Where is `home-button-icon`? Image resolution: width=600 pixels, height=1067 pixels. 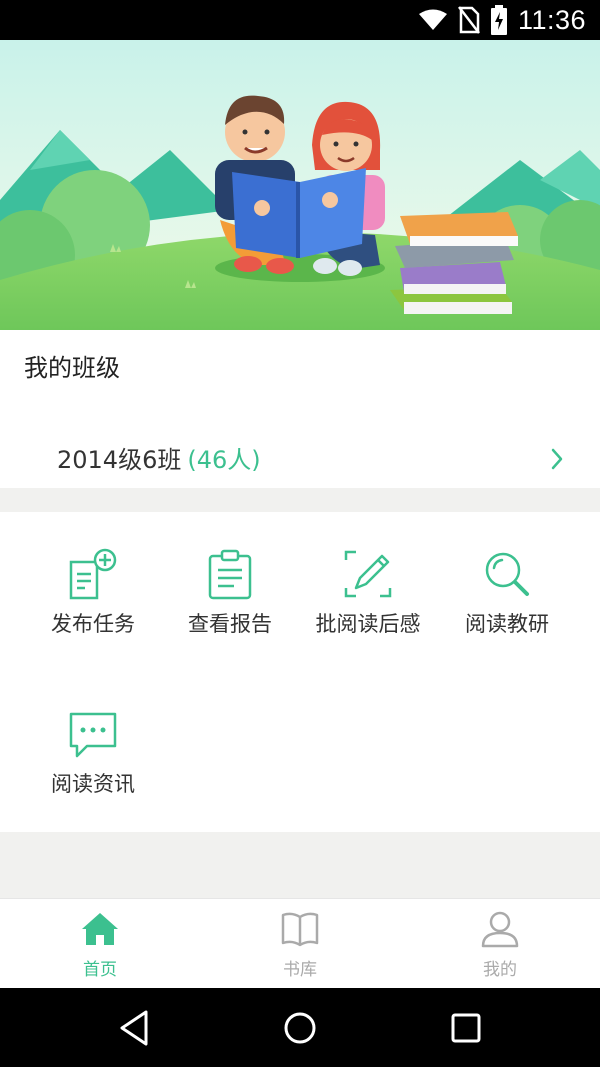
home-button-icon is located at coordinates (300, 1028).